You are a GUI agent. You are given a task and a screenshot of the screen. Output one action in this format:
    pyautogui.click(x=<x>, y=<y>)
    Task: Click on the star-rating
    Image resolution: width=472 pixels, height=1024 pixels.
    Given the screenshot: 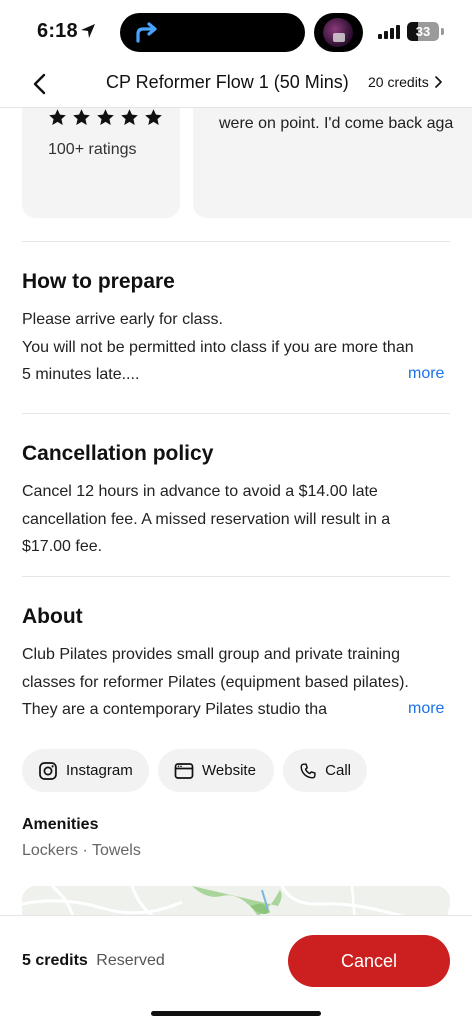 What is the action you would take?
    pyautogui.click(x=105, y=117)
    